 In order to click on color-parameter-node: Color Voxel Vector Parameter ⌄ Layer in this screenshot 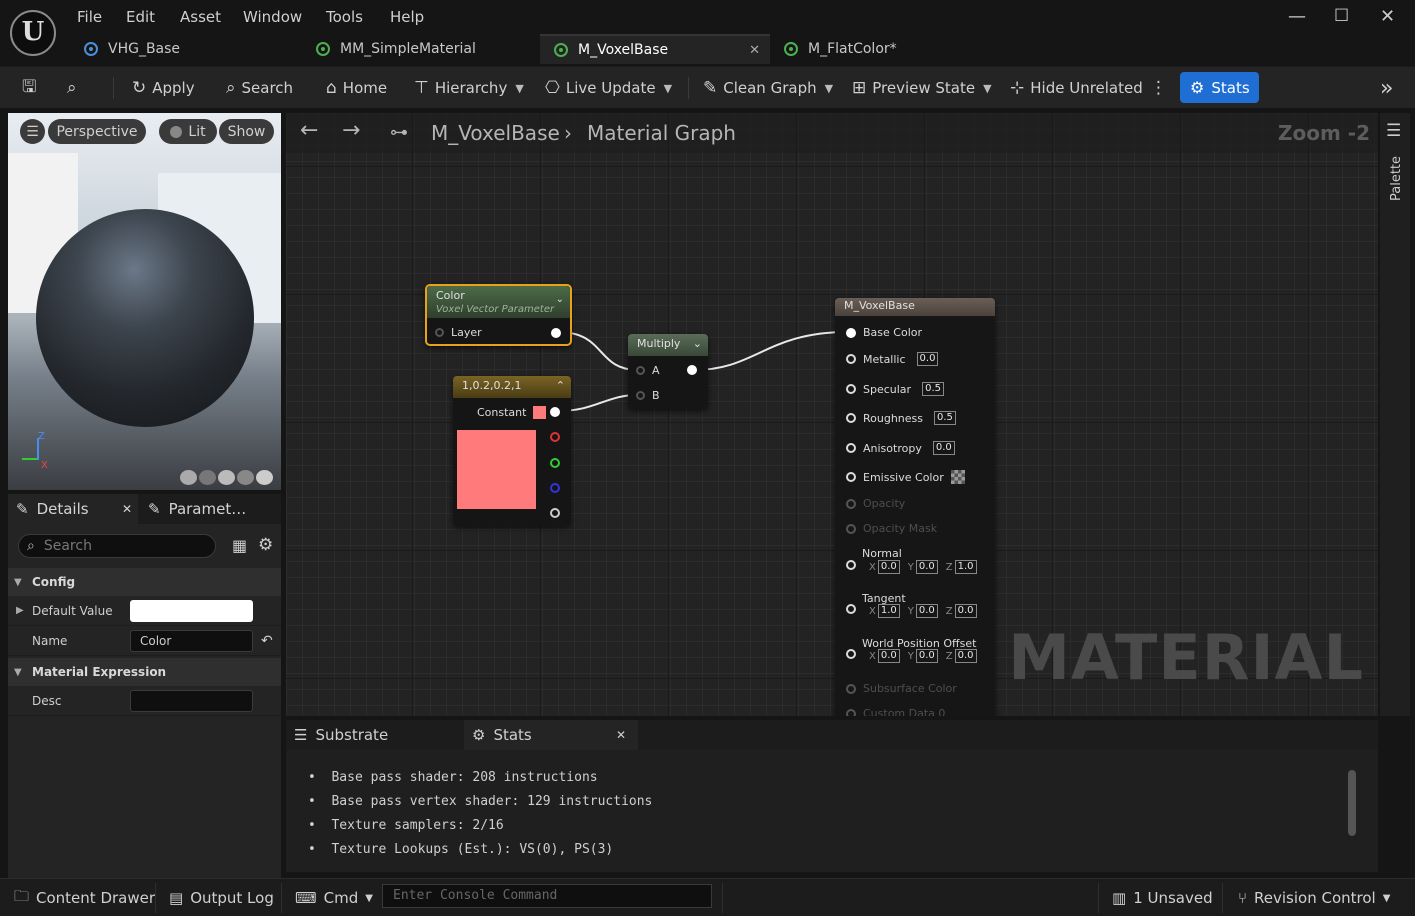, I will do `click(498, 315)`.